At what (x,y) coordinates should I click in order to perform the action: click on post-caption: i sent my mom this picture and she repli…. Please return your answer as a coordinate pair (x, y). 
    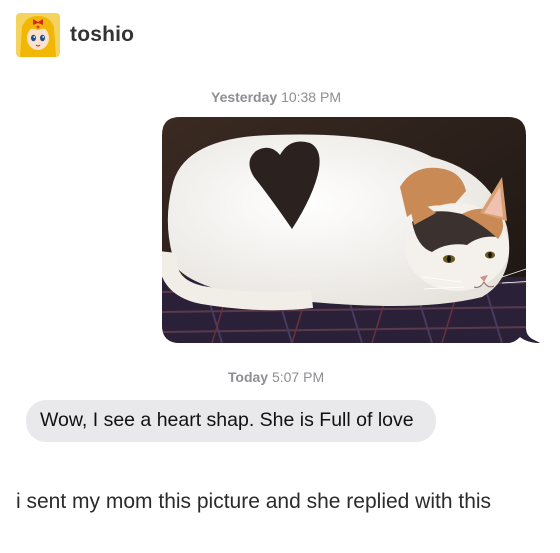
    Looking at the image, I should click on (254, 501).